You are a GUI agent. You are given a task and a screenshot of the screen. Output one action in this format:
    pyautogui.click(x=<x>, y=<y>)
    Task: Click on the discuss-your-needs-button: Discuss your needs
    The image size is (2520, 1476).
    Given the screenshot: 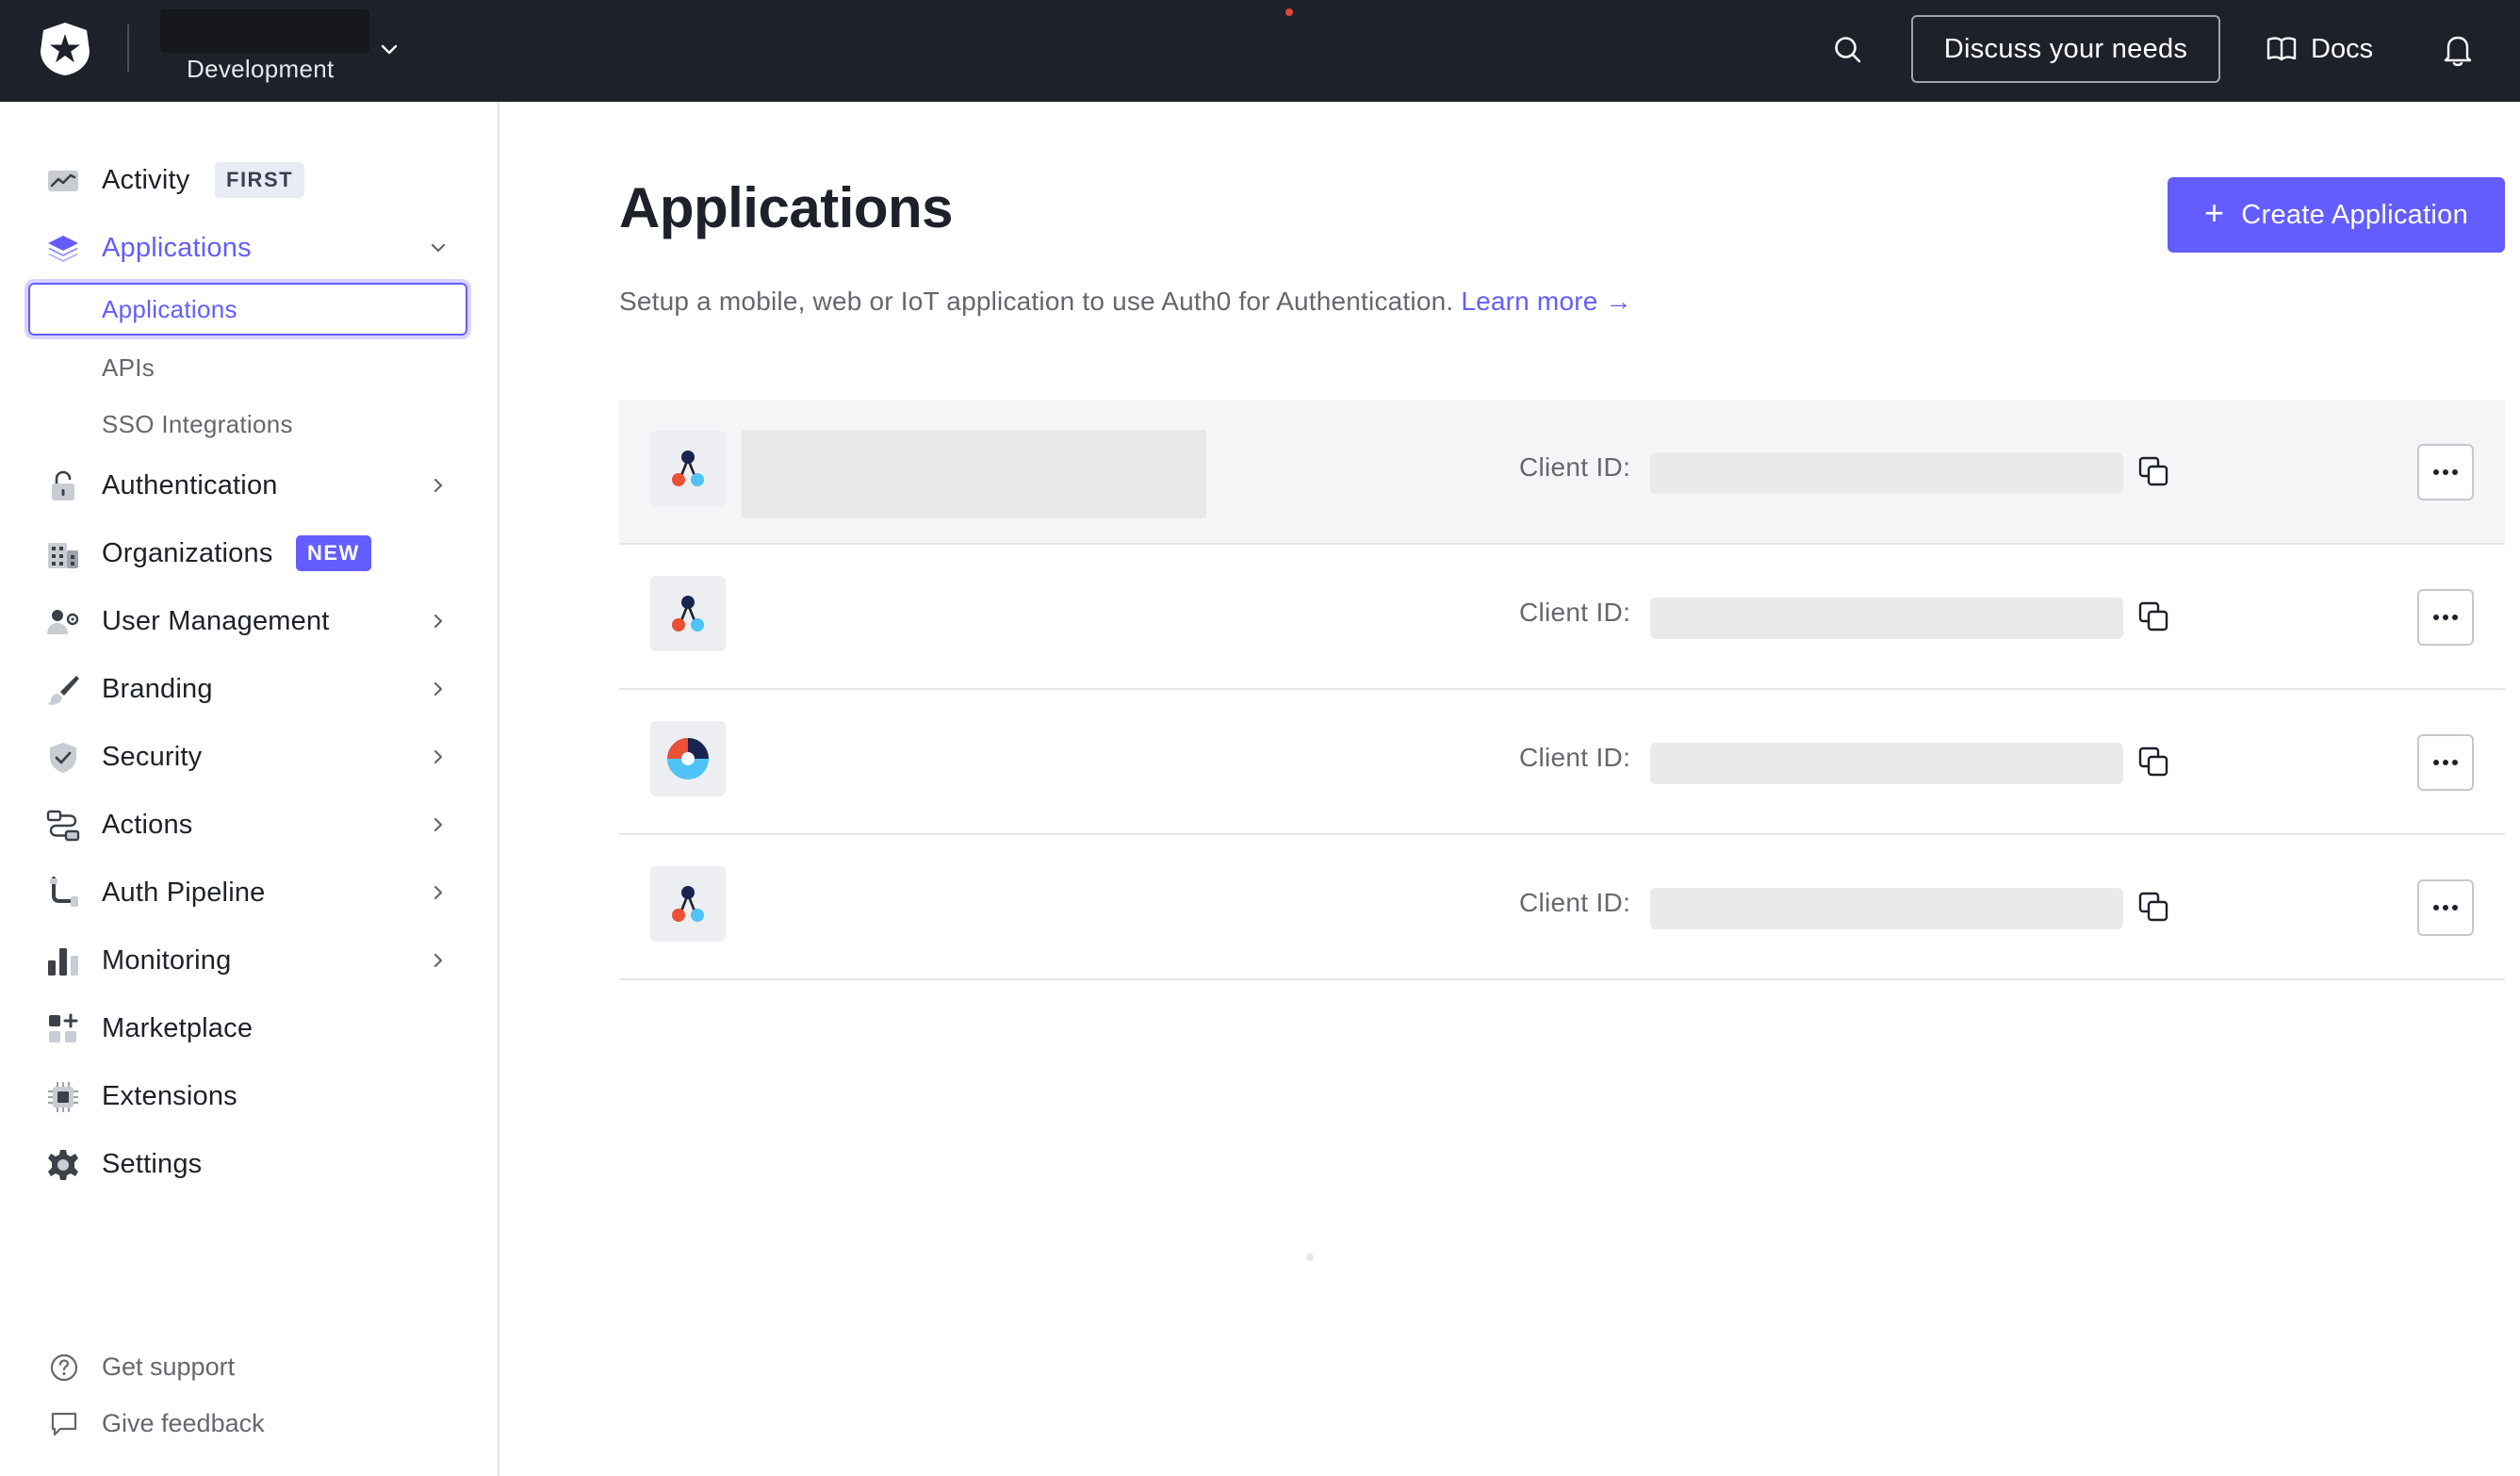 What is the action you would take?
    pyautogui.click(x=2065, y=49)
    